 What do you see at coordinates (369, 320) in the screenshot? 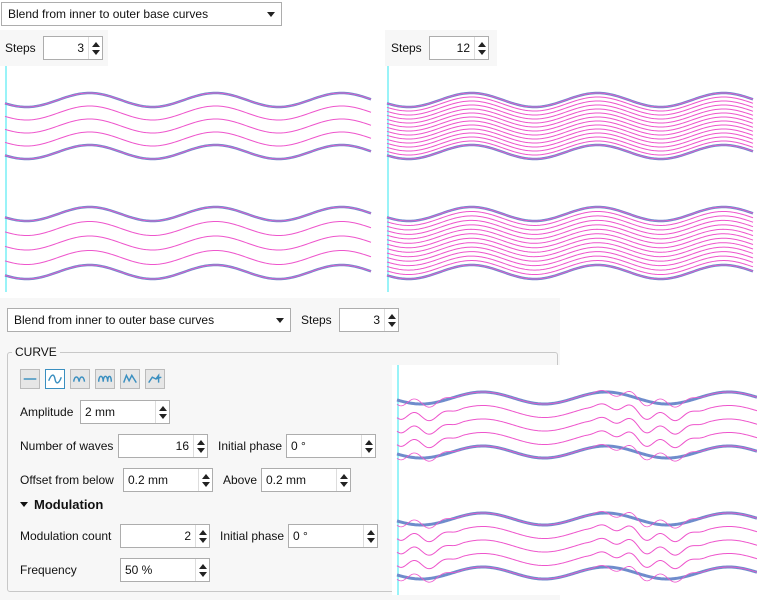
I see `bottom-steps-stepper: 3` at bounding box center [369, 320].